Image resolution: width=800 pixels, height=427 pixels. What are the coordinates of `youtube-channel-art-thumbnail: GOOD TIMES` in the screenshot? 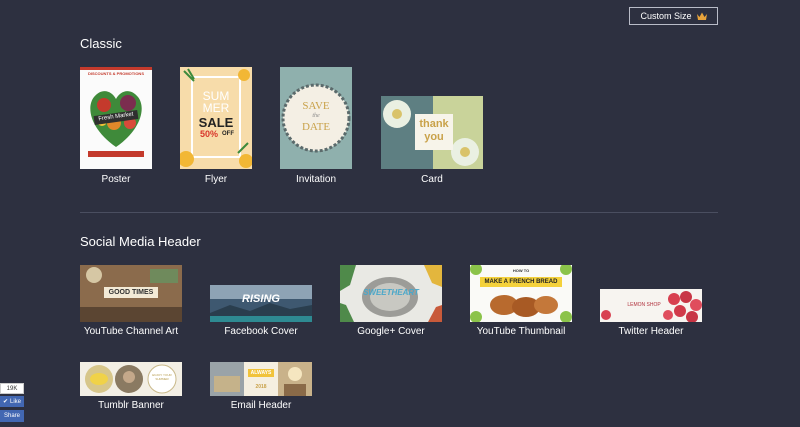 It's located at (131, 293).